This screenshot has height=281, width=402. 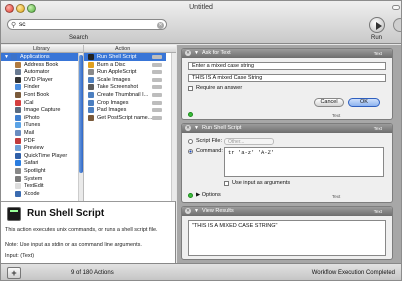 What do you see at coordinates (91, 87) in the screenshot?
I see `camera-icon` at bounding box center [91, 87].